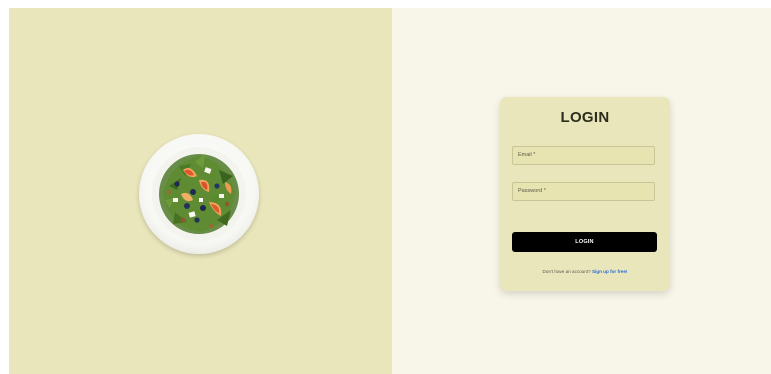 This screenshot has width=771, height=374. Describe the element at coordinates (566, 271) in the screenshot. I see `signup-prompt-text: Don't have an account?` at that location.